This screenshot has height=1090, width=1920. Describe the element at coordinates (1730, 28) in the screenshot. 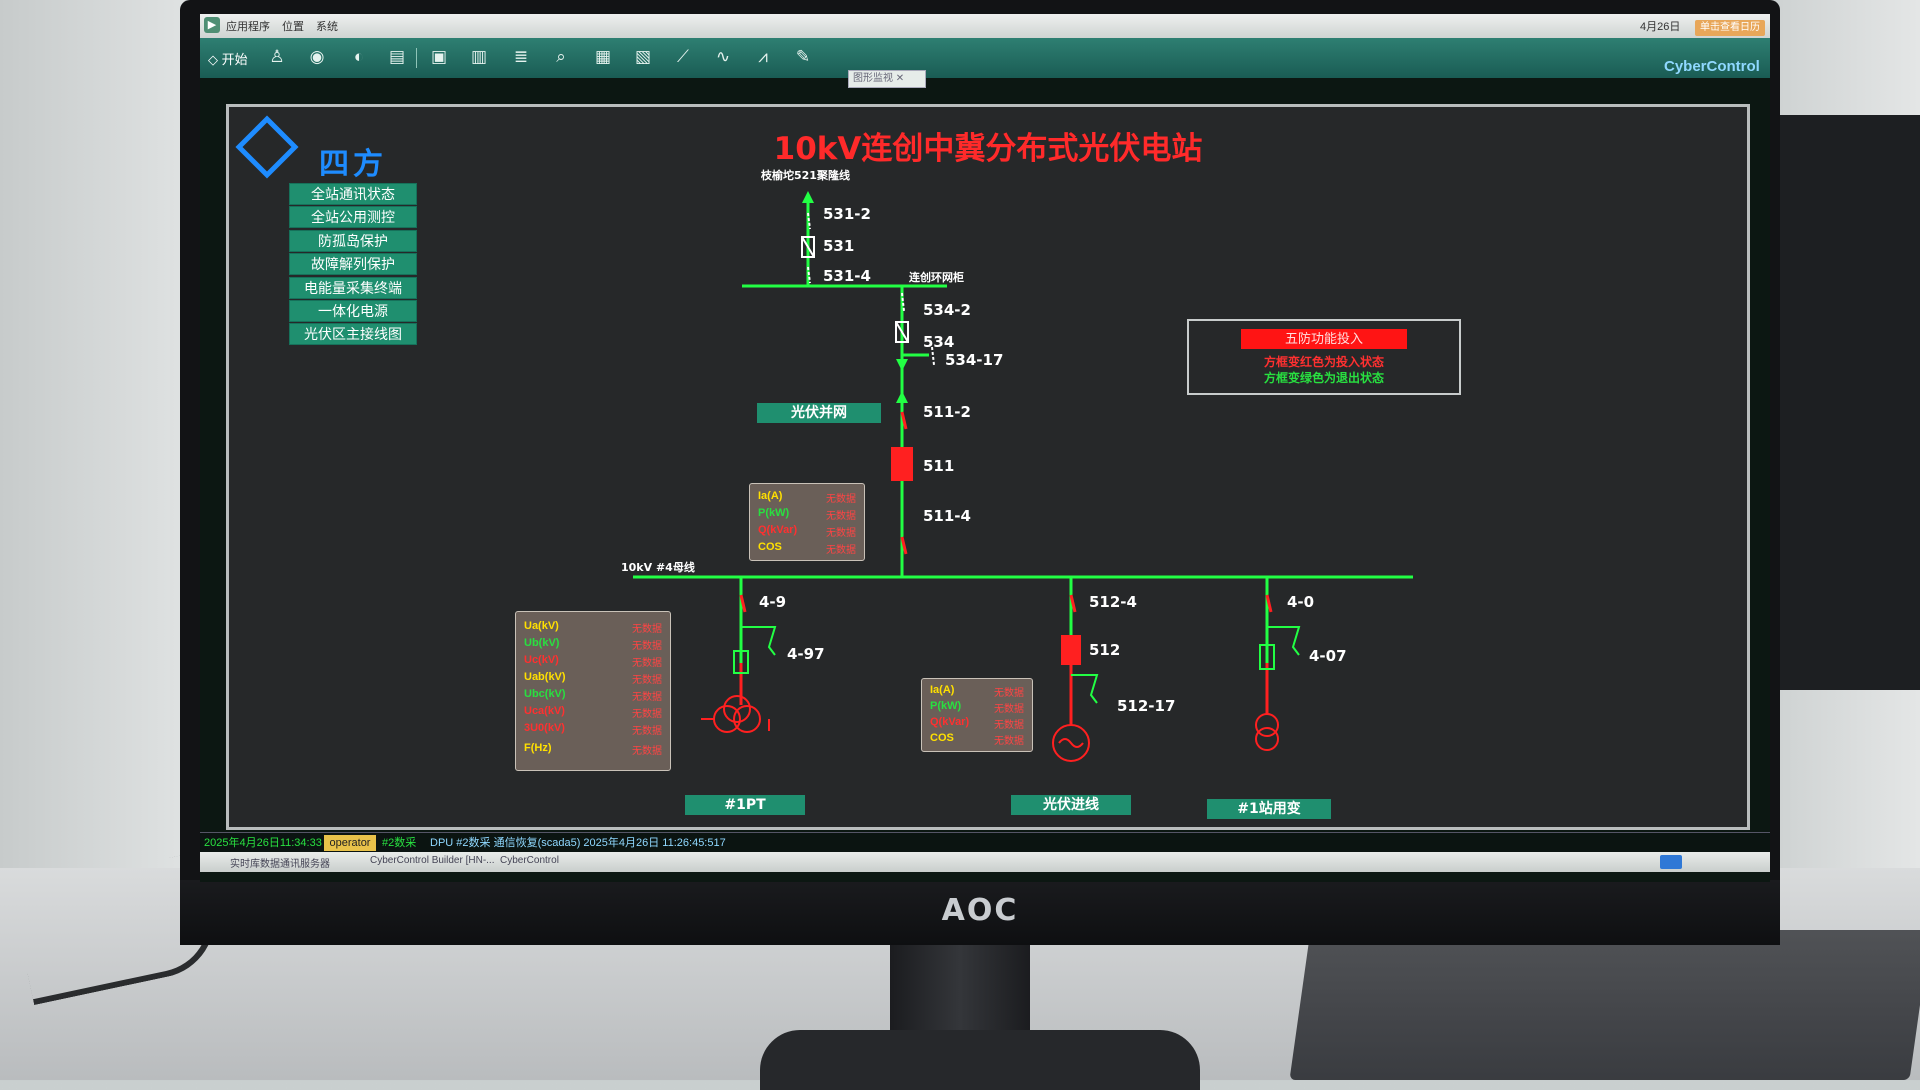

I see `calendar-notify: 单击查看日历` at that location.